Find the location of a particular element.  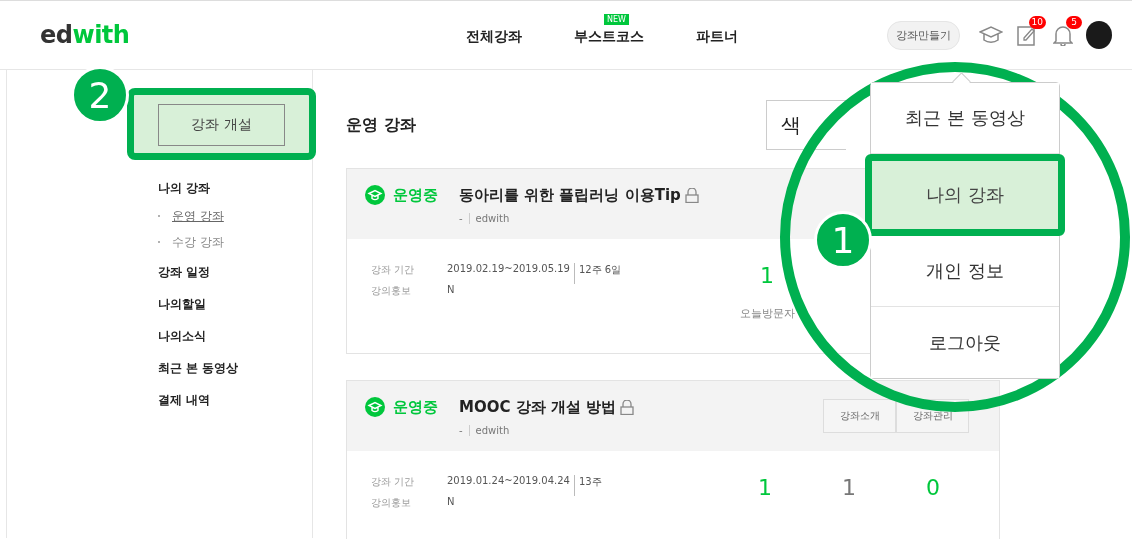

course-title: MOOC 강좌 개설 방법 is located at coordinates (538, 407).